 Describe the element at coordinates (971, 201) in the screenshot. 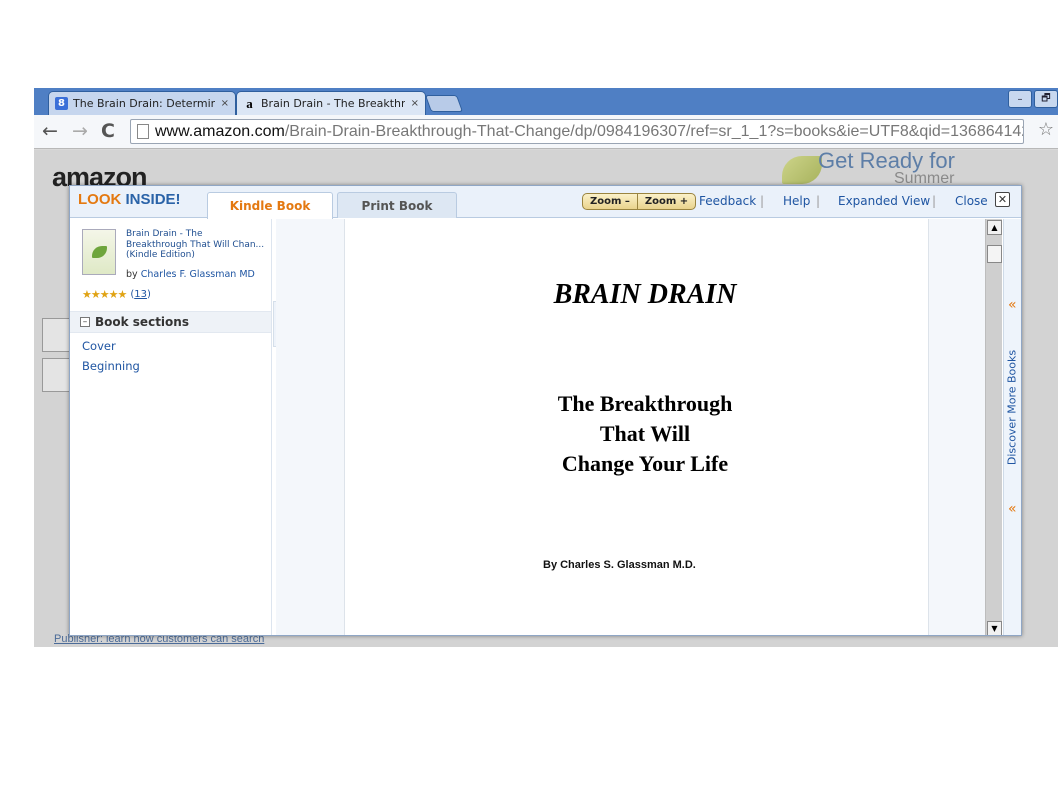

I see `close-link: Close` at that location.